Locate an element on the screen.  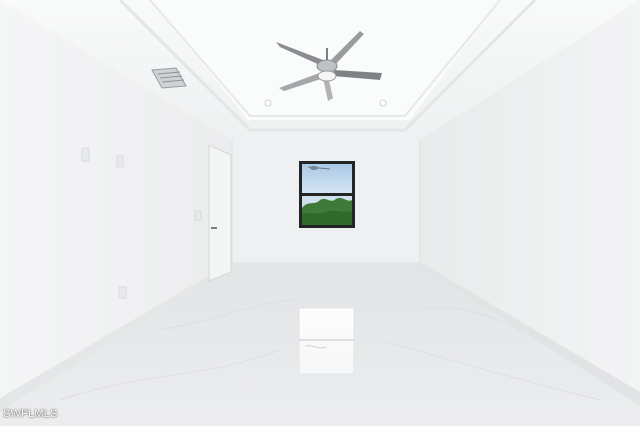
wall-outlet is located at coordinates (122, 292).